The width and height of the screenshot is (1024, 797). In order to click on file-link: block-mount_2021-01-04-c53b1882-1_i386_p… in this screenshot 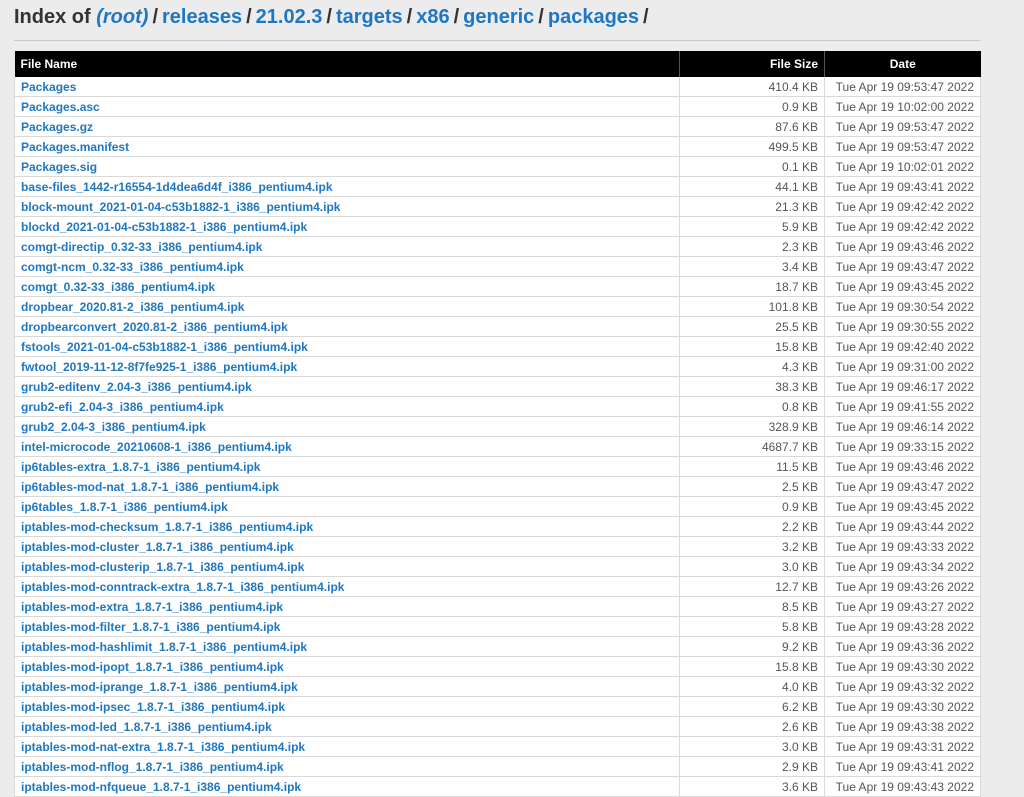, I will do `click(180, 207)`.